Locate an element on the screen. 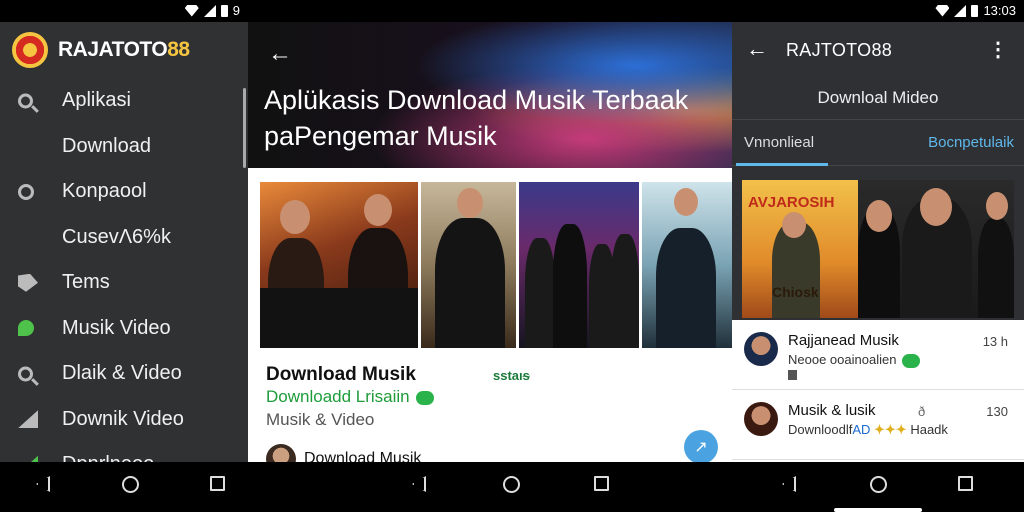  menu-item-download: Download is located at coordinates (124, 147).